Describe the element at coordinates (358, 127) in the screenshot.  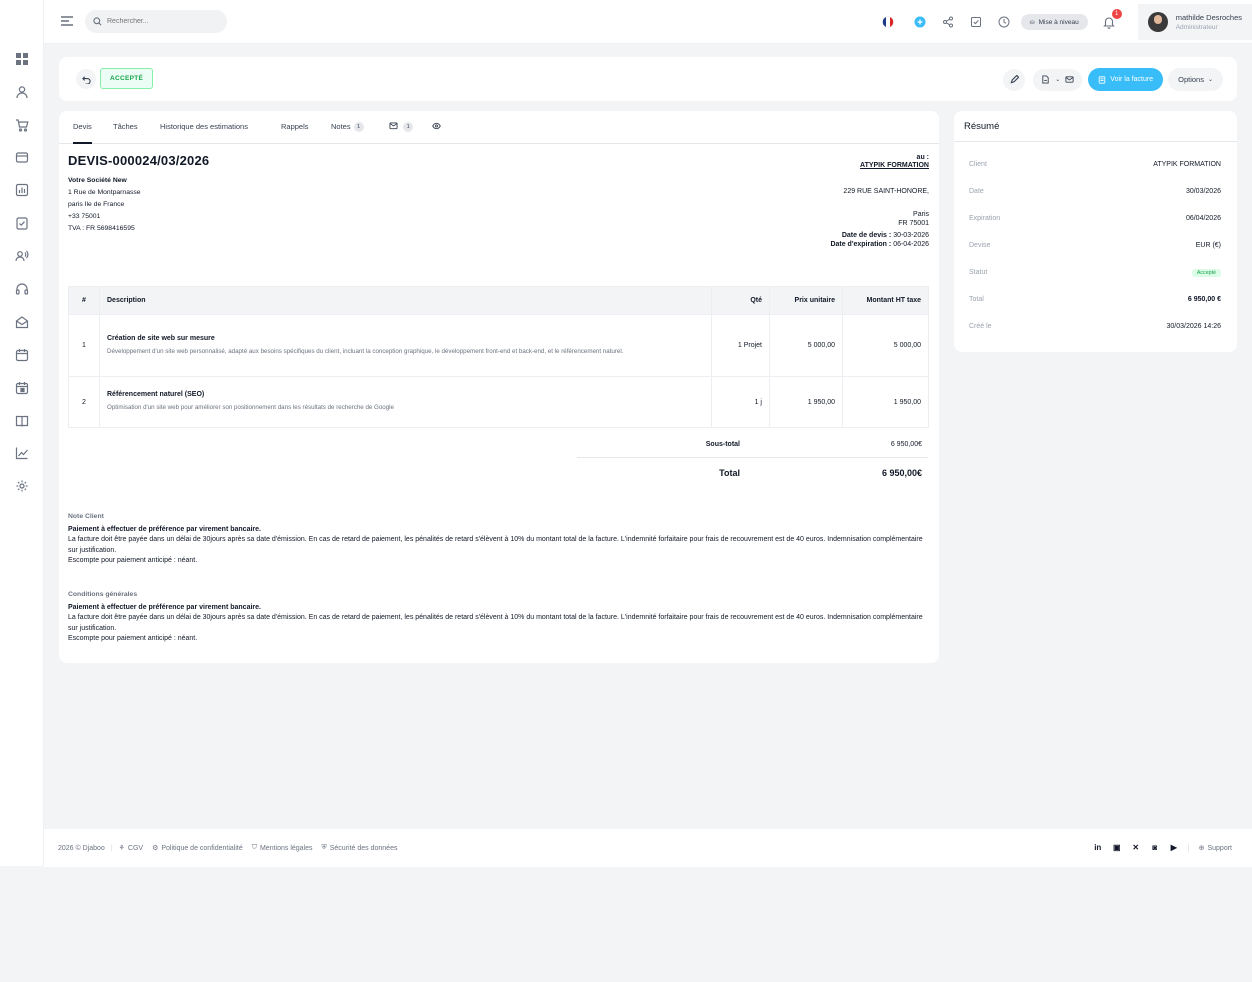
I see `tab-count-badge: 1` at that location.